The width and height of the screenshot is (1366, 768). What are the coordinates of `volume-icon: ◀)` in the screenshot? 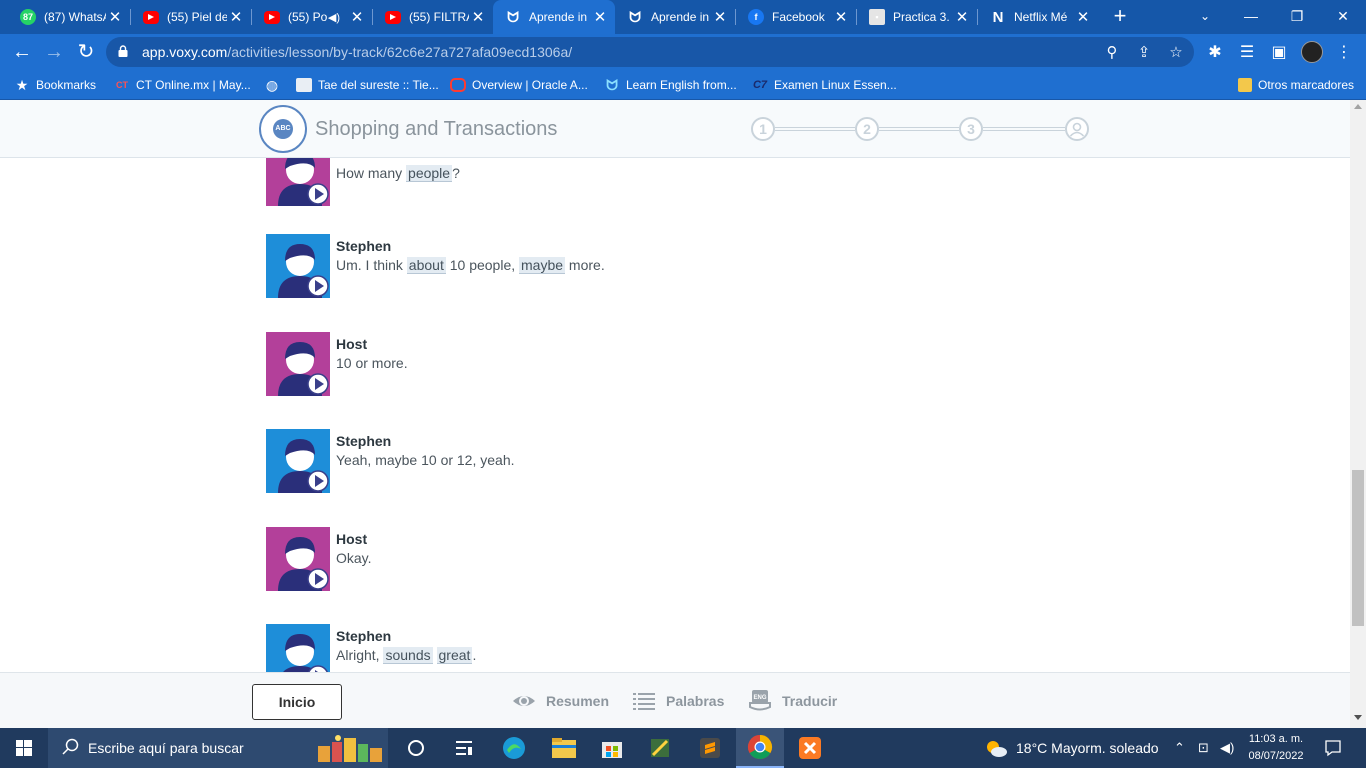 It's located at (1227, 748).